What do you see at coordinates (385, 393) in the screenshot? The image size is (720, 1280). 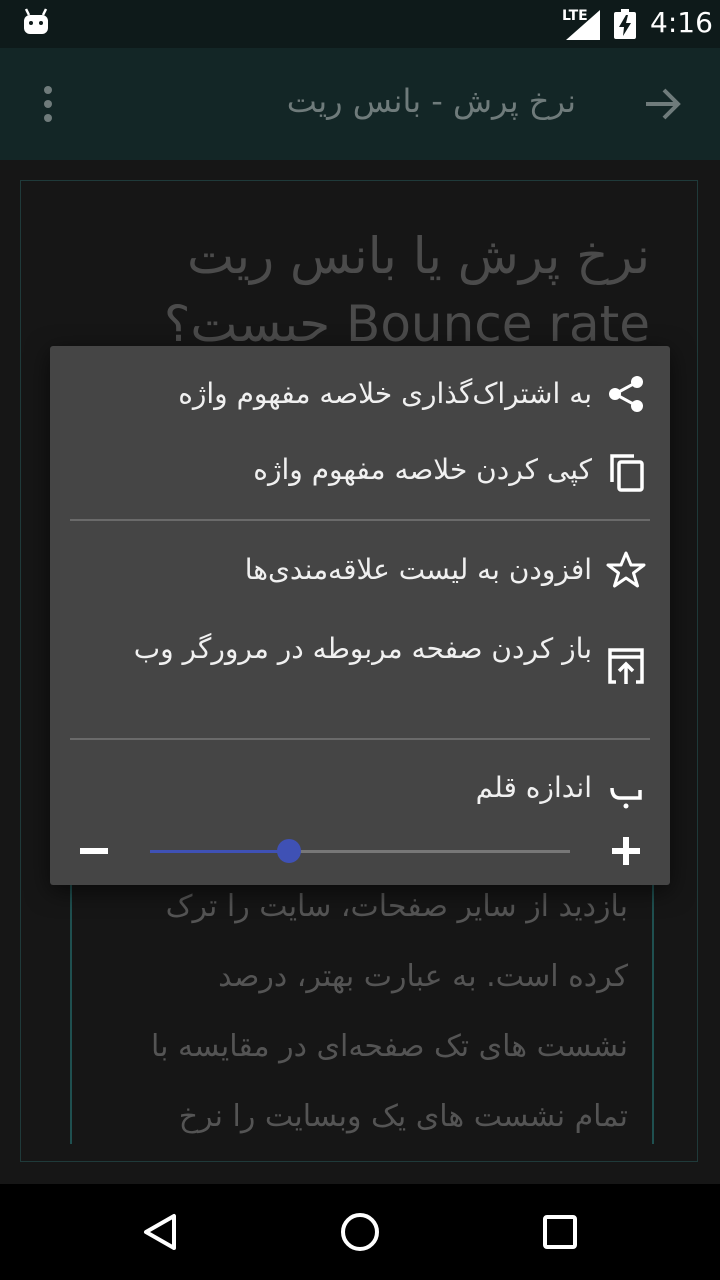 I see `menu-item-share-label: به اشتراک‌گذاری خلاصه مفهوم واژه` at bounding box center [385, 393].